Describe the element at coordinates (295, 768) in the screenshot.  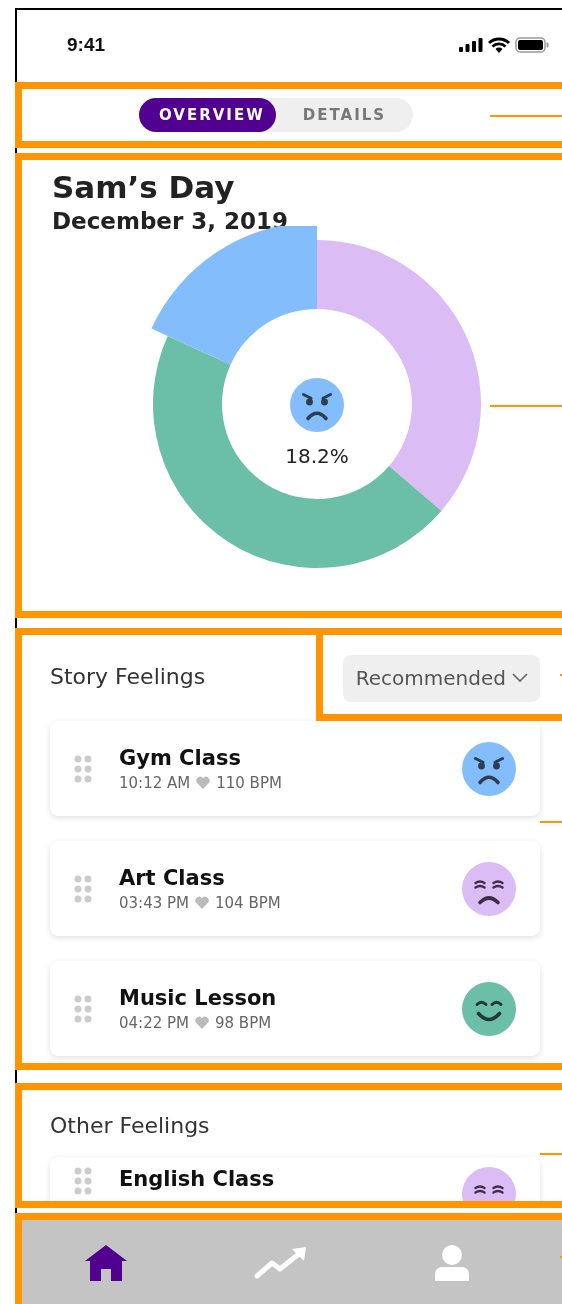
I see `feeling-card: Gym Class 10:12 AM 110 BPM` at that location.